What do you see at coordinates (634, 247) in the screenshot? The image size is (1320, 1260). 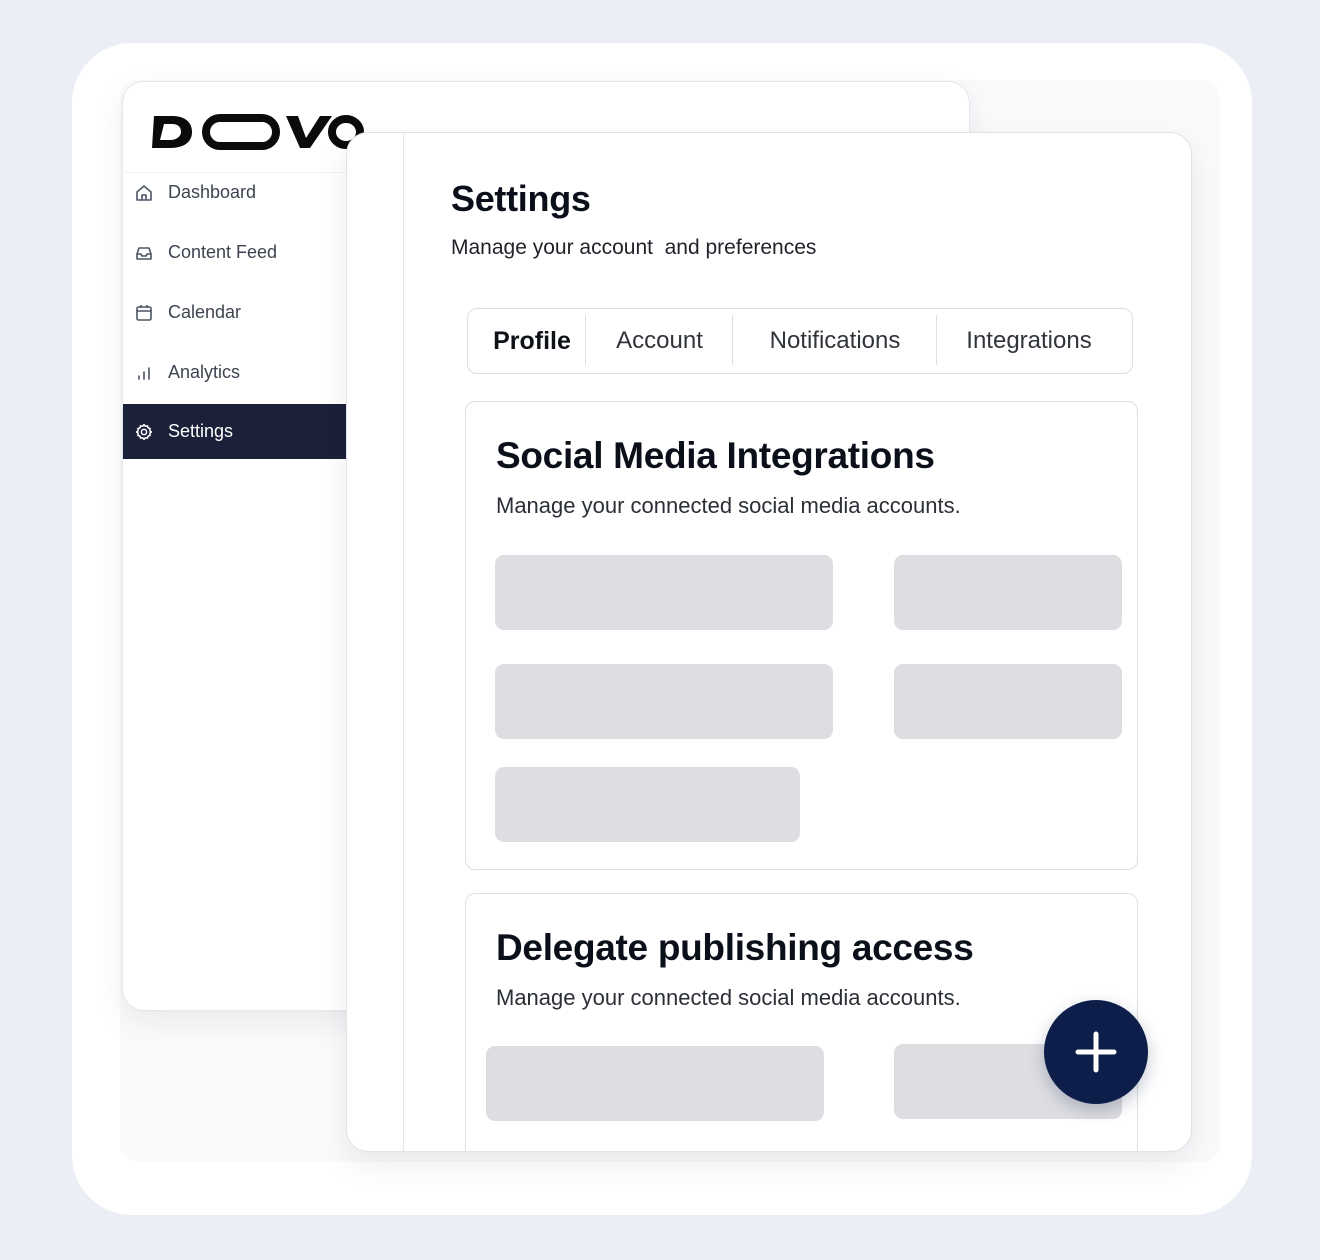 I see `page-subtitle: Manage your account and preferences` at bounding box center [634, 247].